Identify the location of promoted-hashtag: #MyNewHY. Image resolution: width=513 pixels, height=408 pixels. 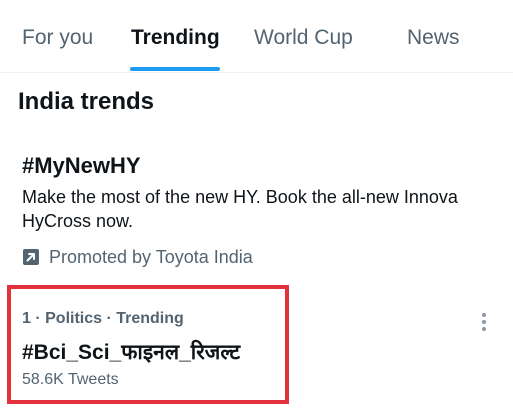
(81, 166).